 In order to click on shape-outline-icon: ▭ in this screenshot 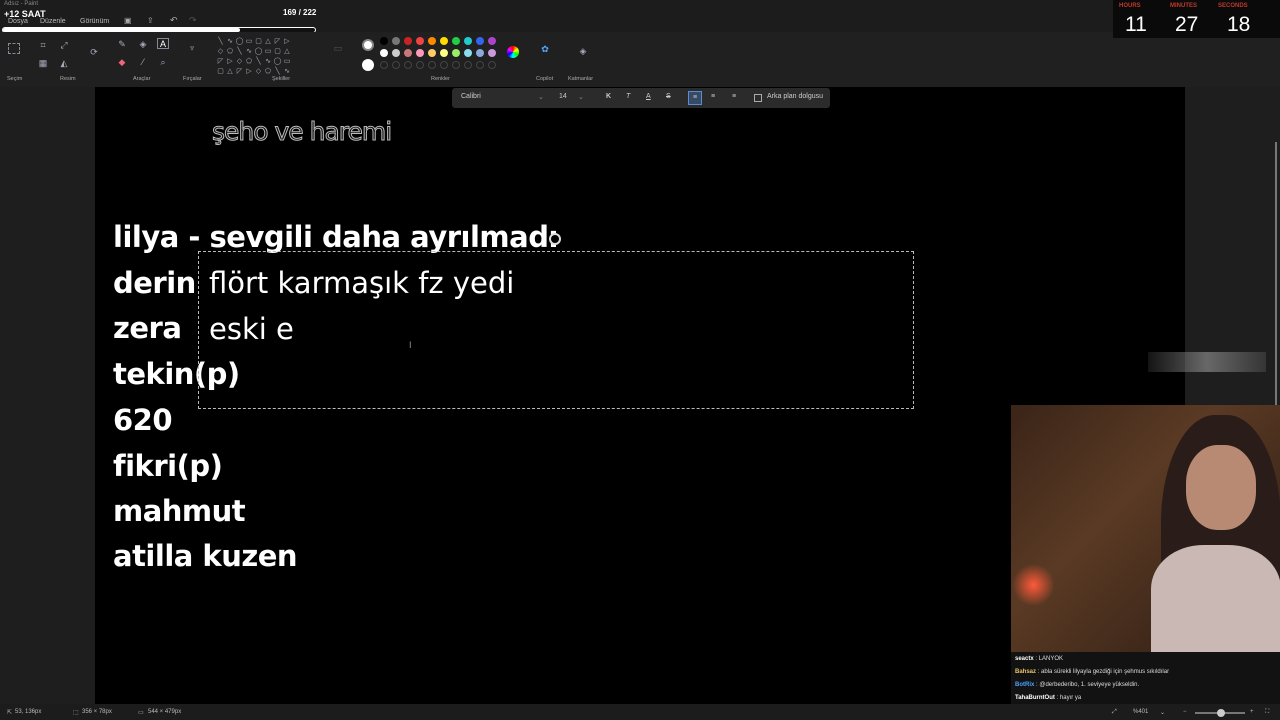, I will do `click(338, 48)`.